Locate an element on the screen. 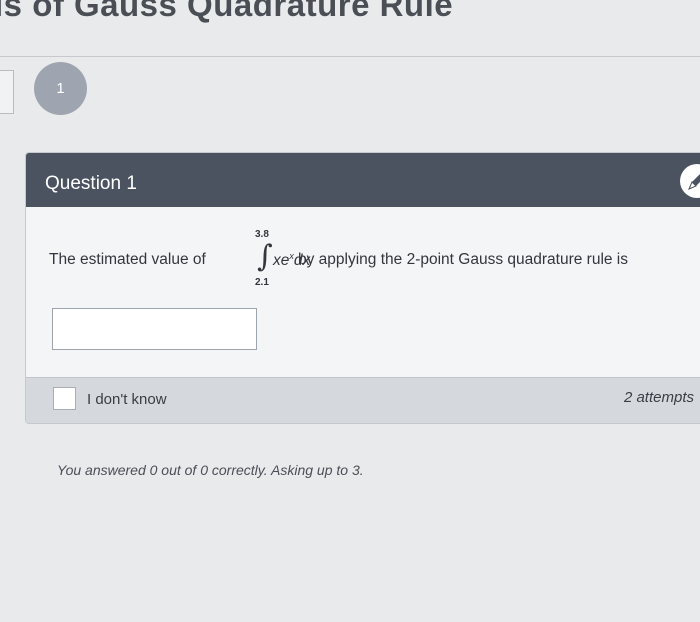 The width and height of the screenshot is (700, 622). integrand-base: xe is located at coordinates (281, 260).